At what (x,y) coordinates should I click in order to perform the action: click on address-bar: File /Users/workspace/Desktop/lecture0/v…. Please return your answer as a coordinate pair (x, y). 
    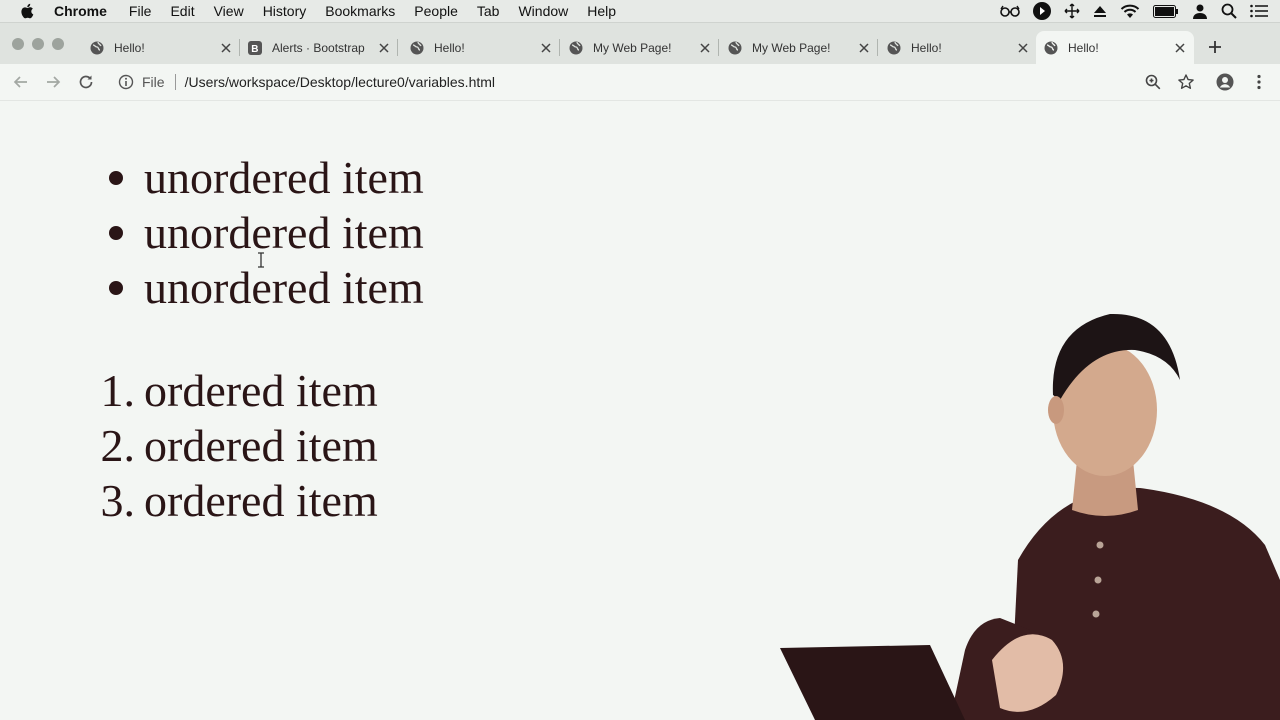
    Looking at the image, I should click on (623, 82).